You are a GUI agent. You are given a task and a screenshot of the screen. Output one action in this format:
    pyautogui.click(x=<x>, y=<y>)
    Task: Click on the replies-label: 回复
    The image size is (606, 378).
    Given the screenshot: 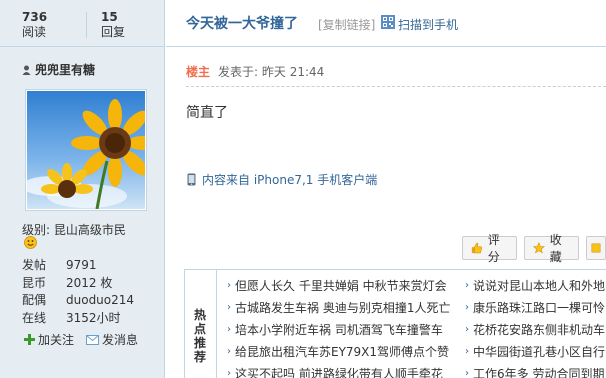 What is the action you would take?
    pyautogui.click(x=113, y=32)
    